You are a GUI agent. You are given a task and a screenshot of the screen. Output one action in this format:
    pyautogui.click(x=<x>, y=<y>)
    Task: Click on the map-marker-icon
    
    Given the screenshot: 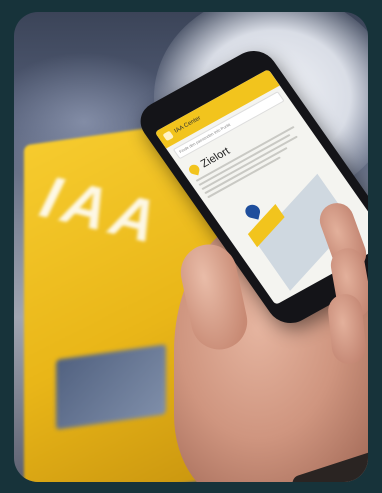 What is the action you would take?
    pyautogui.click(x=253, y=211)
    